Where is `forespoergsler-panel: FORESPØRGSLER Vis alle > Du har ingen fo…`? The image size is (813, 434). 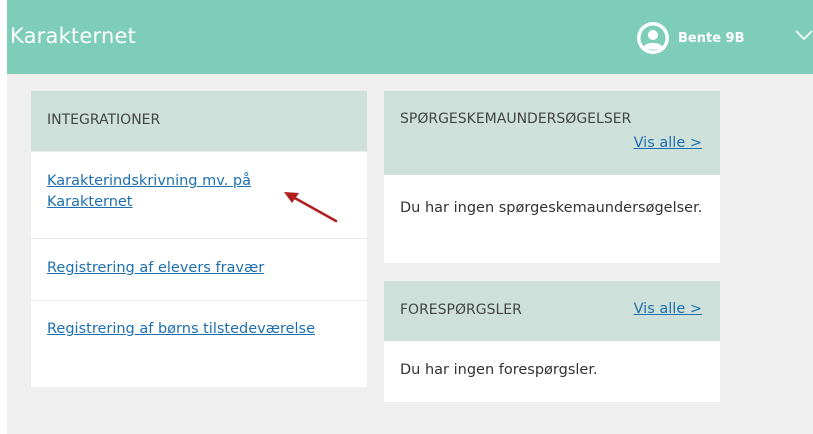
forespoergsler-panel: FORESPØRGSLER Vis alle > Du har ingen fo… is located at coordinates (552, 341).